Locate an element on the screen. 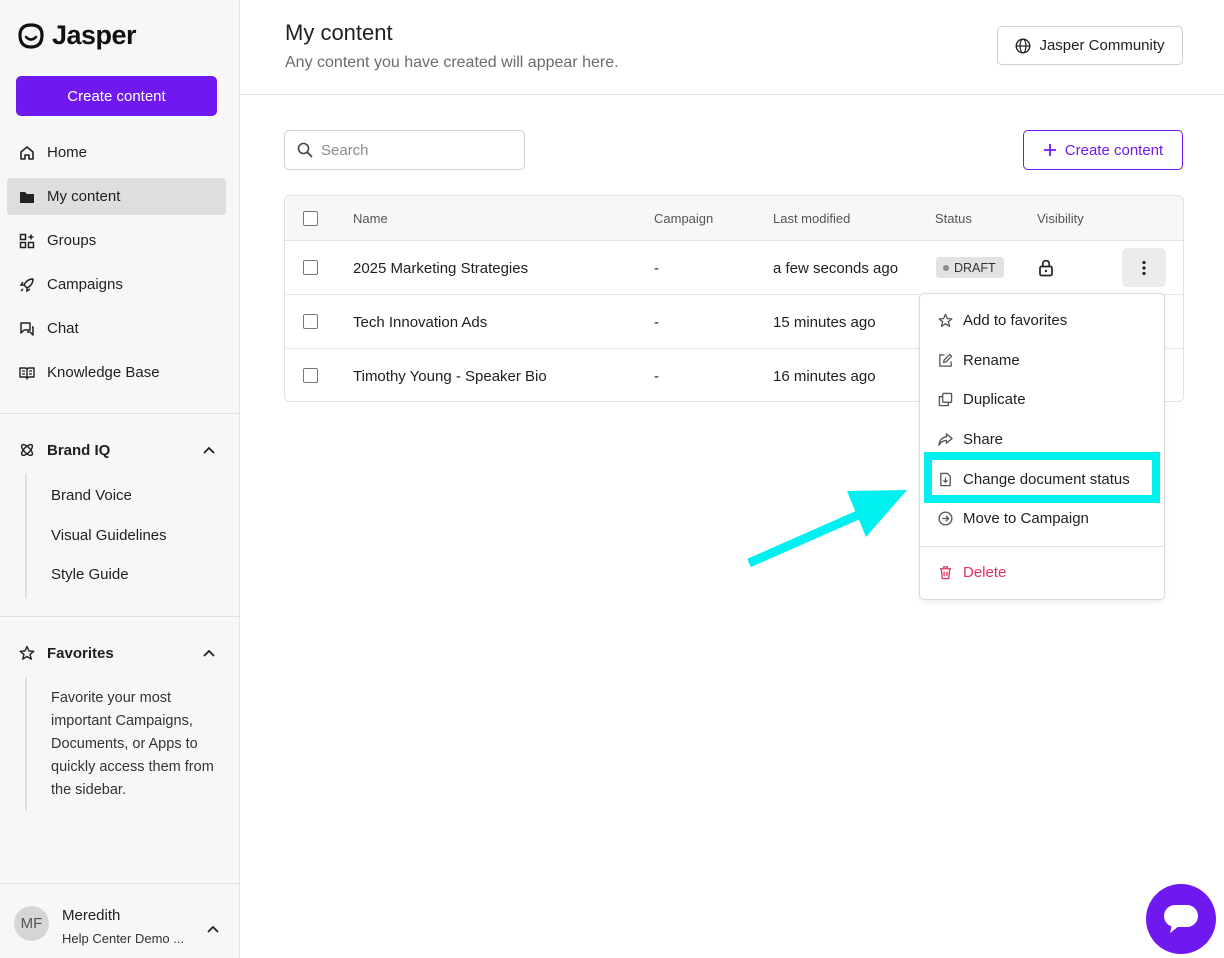 The width and height of the screenshot is (1224, 958). trash-icon is located at coordinates (945, 572).